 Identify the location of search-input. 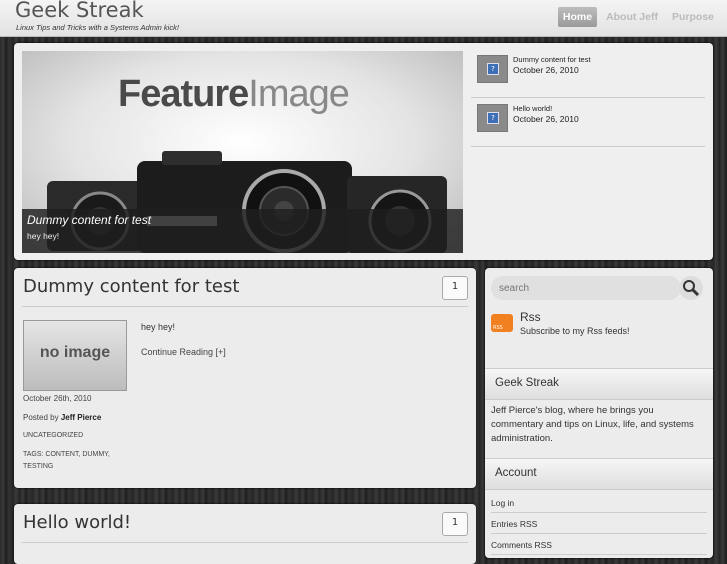
(584, 288).